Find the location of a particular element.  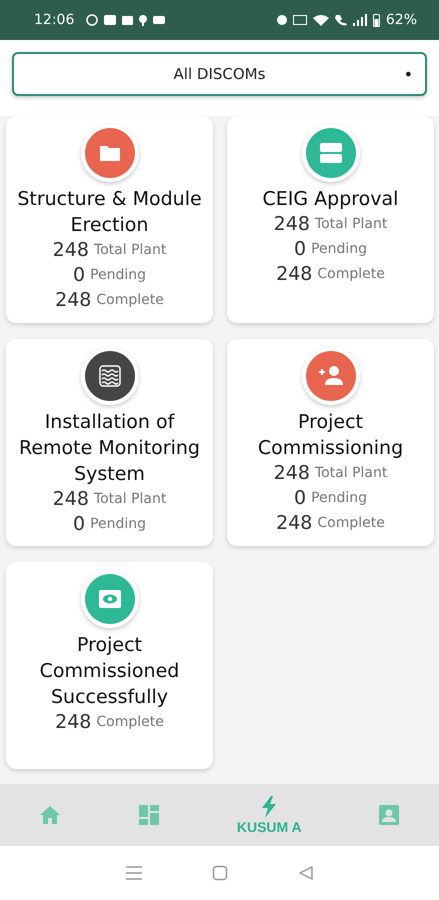

status-card: Structure & Module Erection 248 Total Plant 0 Pending 248 Complete is located at coordinates (109, 219).